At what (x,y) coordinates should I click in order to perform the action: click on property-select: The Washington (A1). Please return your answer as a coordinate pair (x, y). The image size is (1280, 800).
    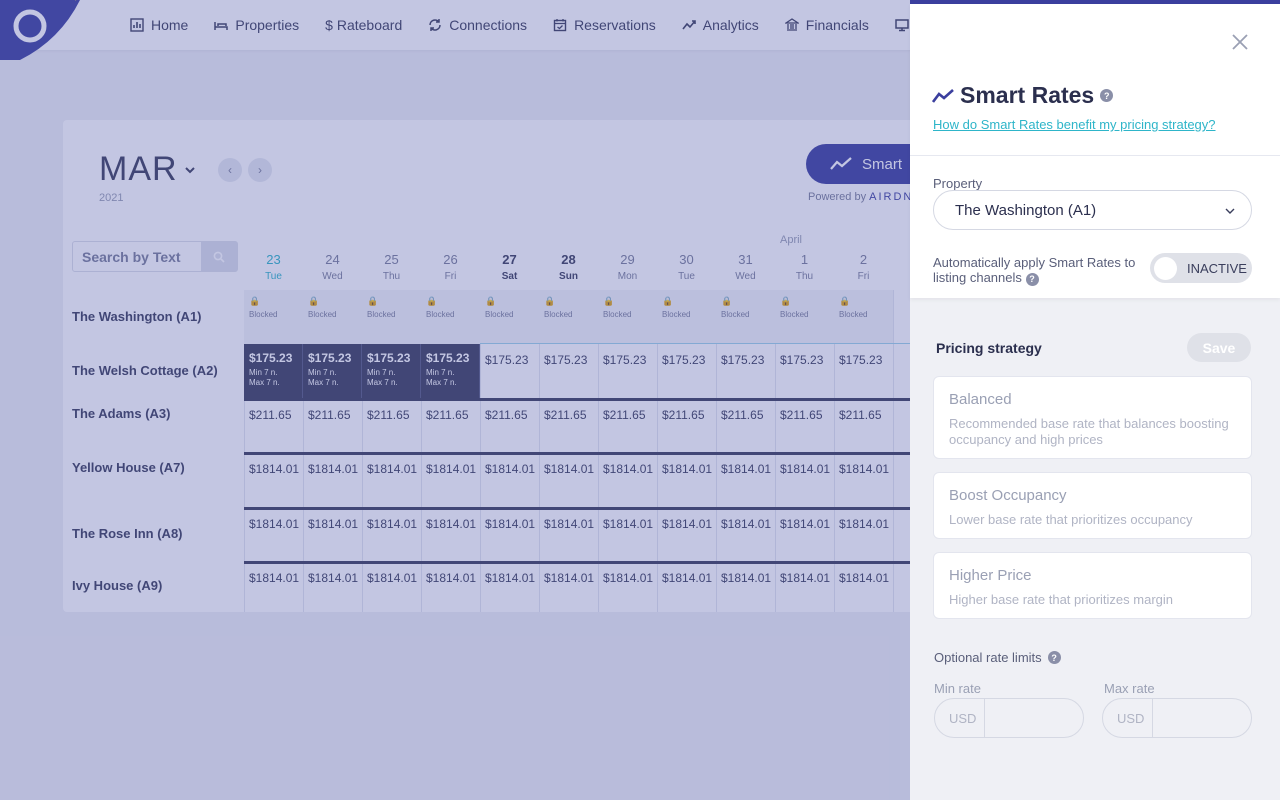
    Looking at the image, I should click on (1092, 210).